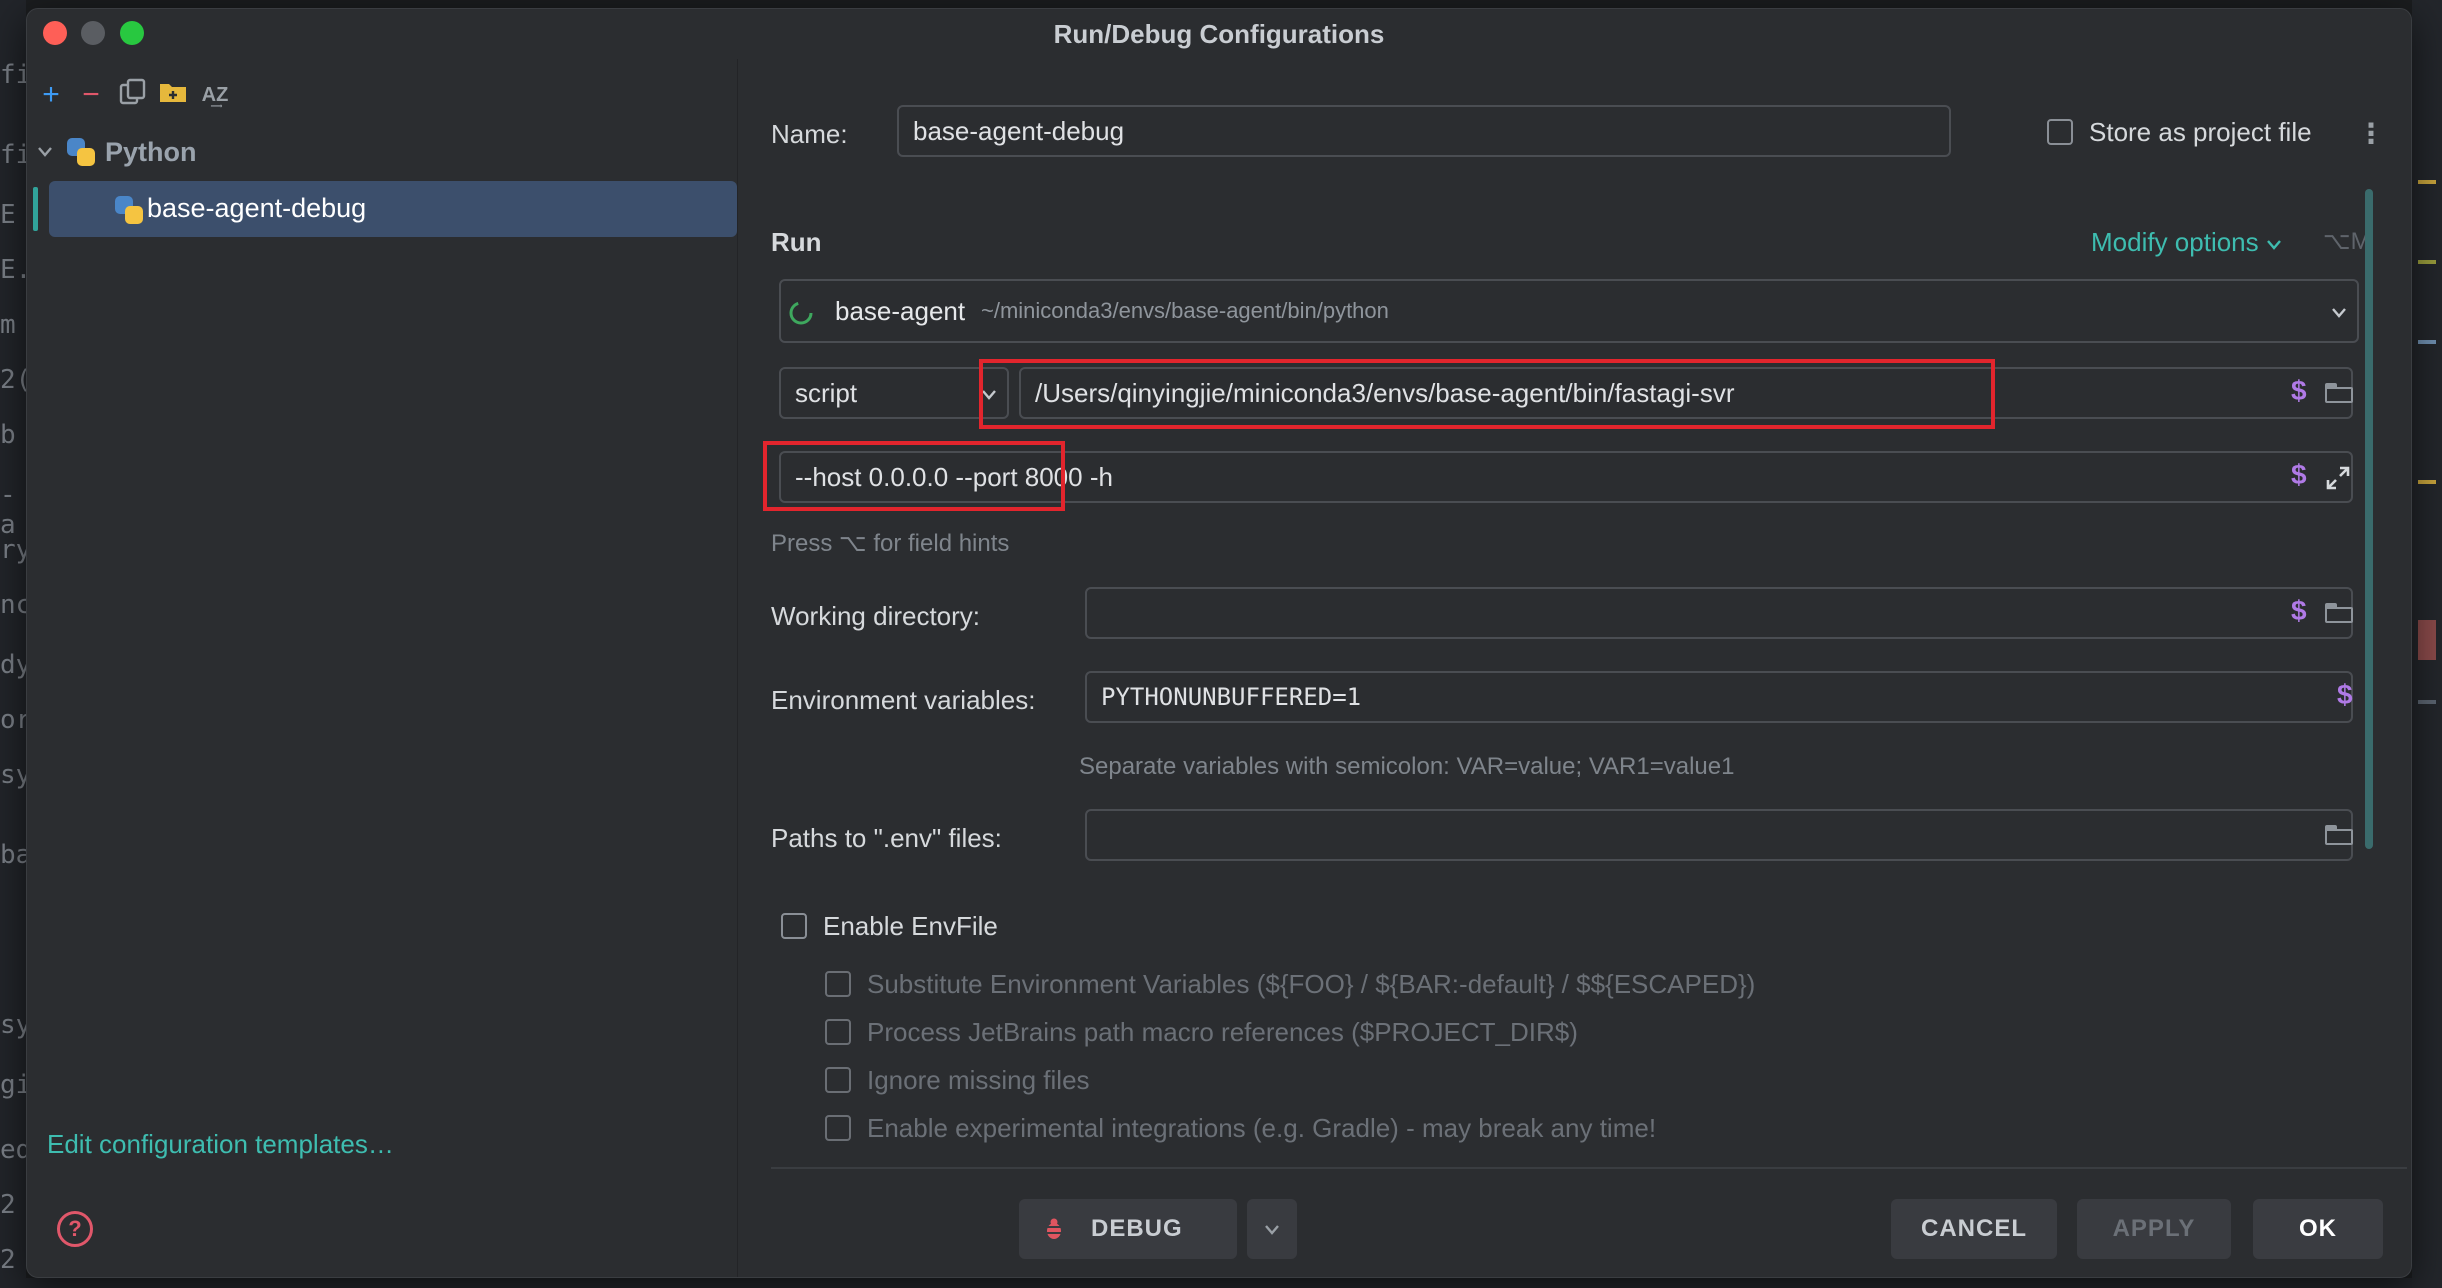  What do you see at coordinates (51, 95) in the screenshot?
I see `add-configuration-icon: +` at bounding box center [51, 95].